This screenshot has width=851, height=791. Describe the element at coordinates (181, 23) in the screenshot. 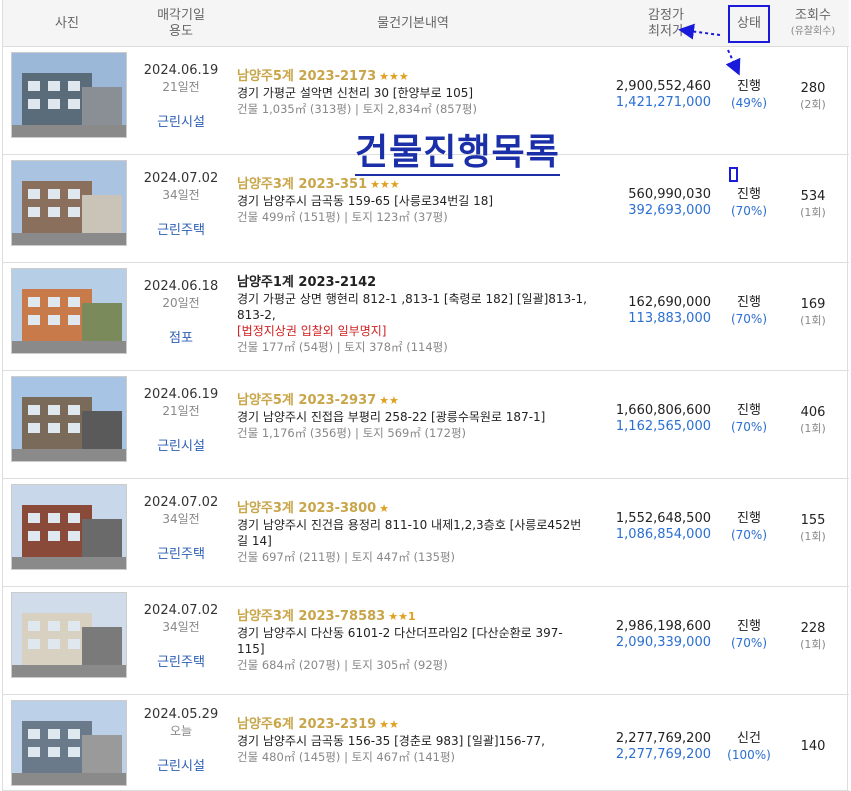

I see `header-sale-date: 매각기일 용도` at that location.